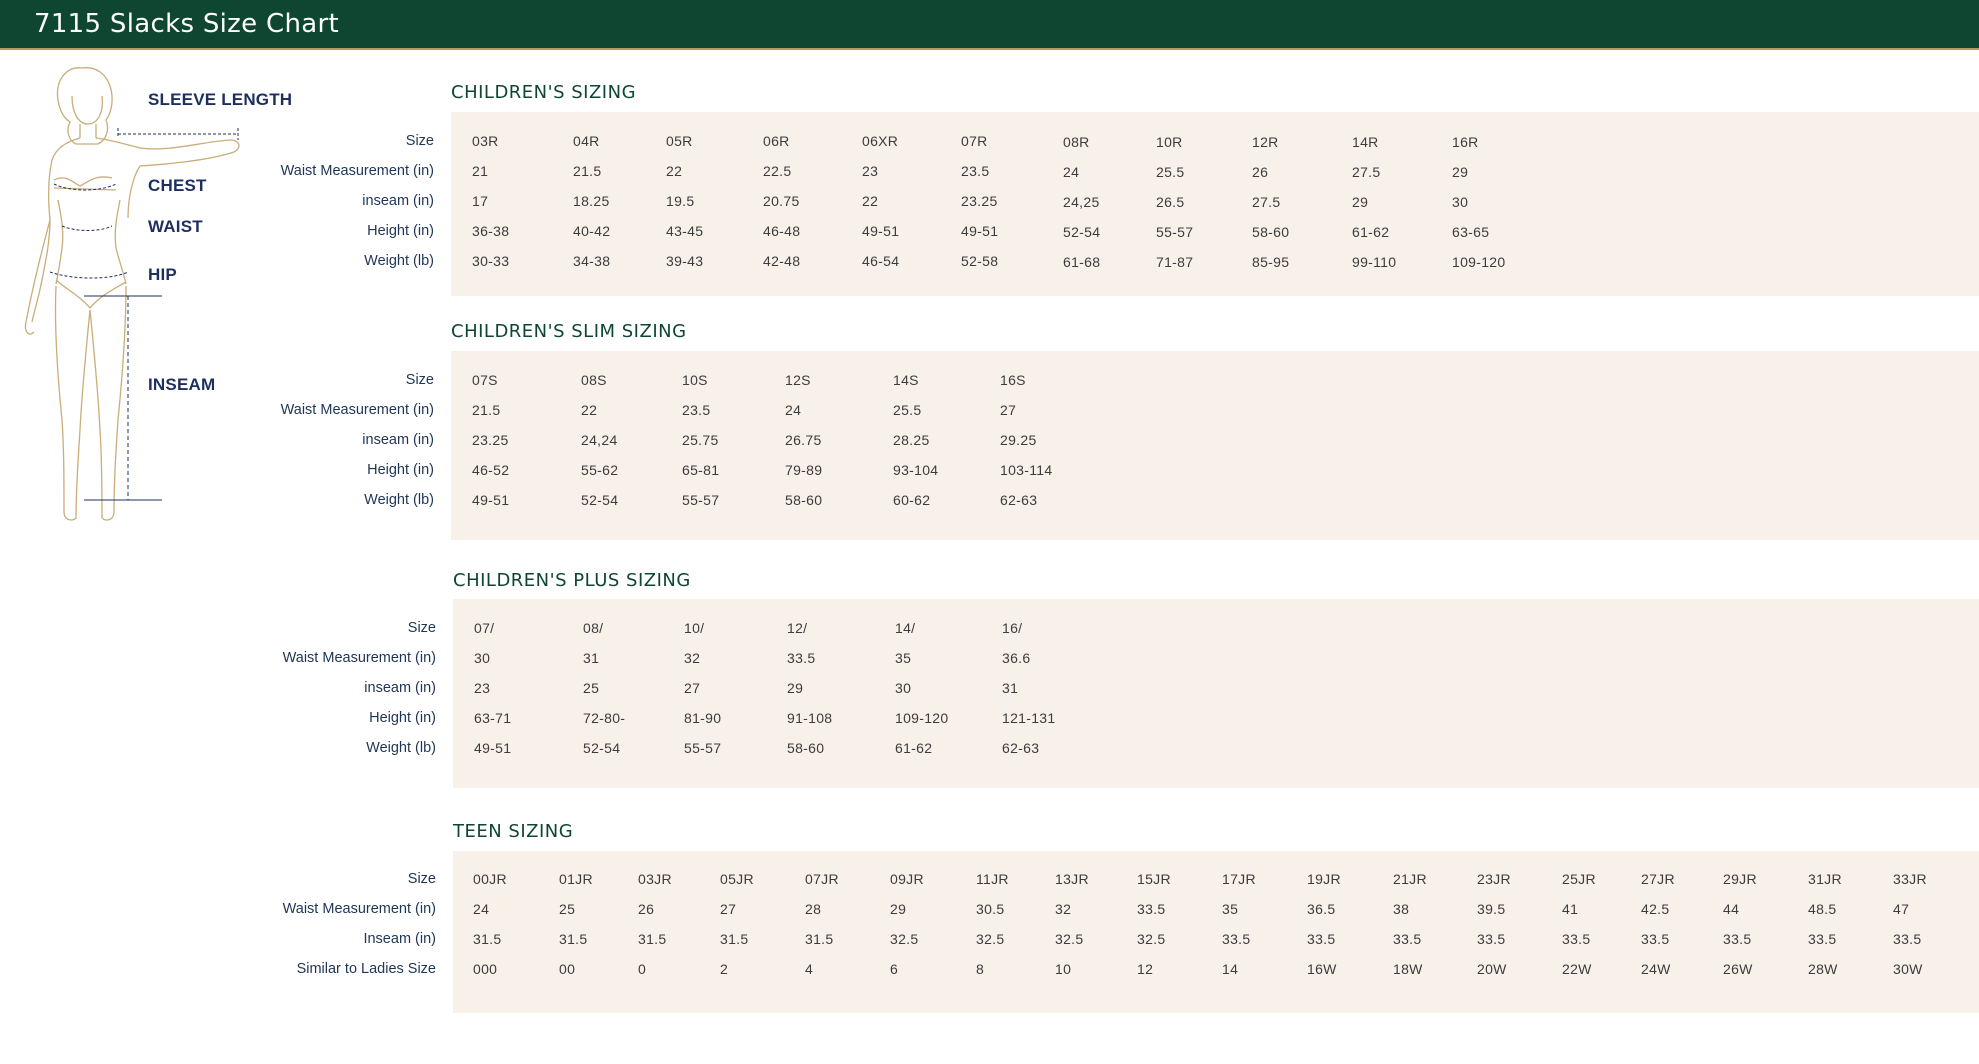  What do you see at coordinates (484, 628) in the screenshot?
I see `table-cell: 07/` at bounding box center [484, 628].